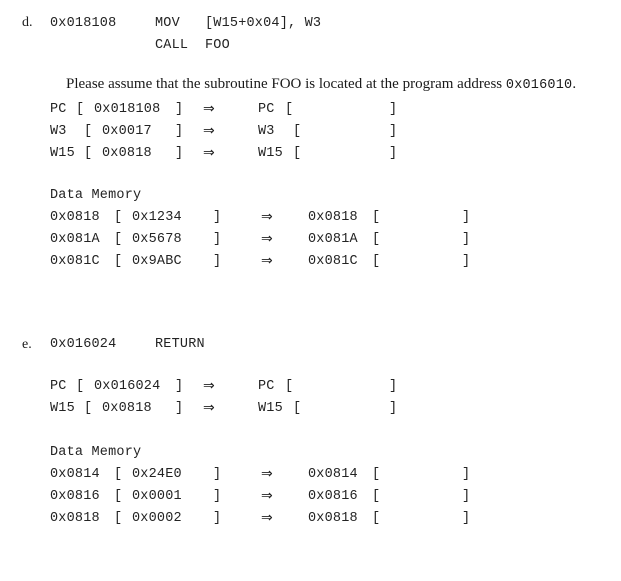  What do you see at coordinates (157, 261) in the screenshot?
I see `memory-before-value-d-2: 0x9ABC` at bounding box center [157, 261].